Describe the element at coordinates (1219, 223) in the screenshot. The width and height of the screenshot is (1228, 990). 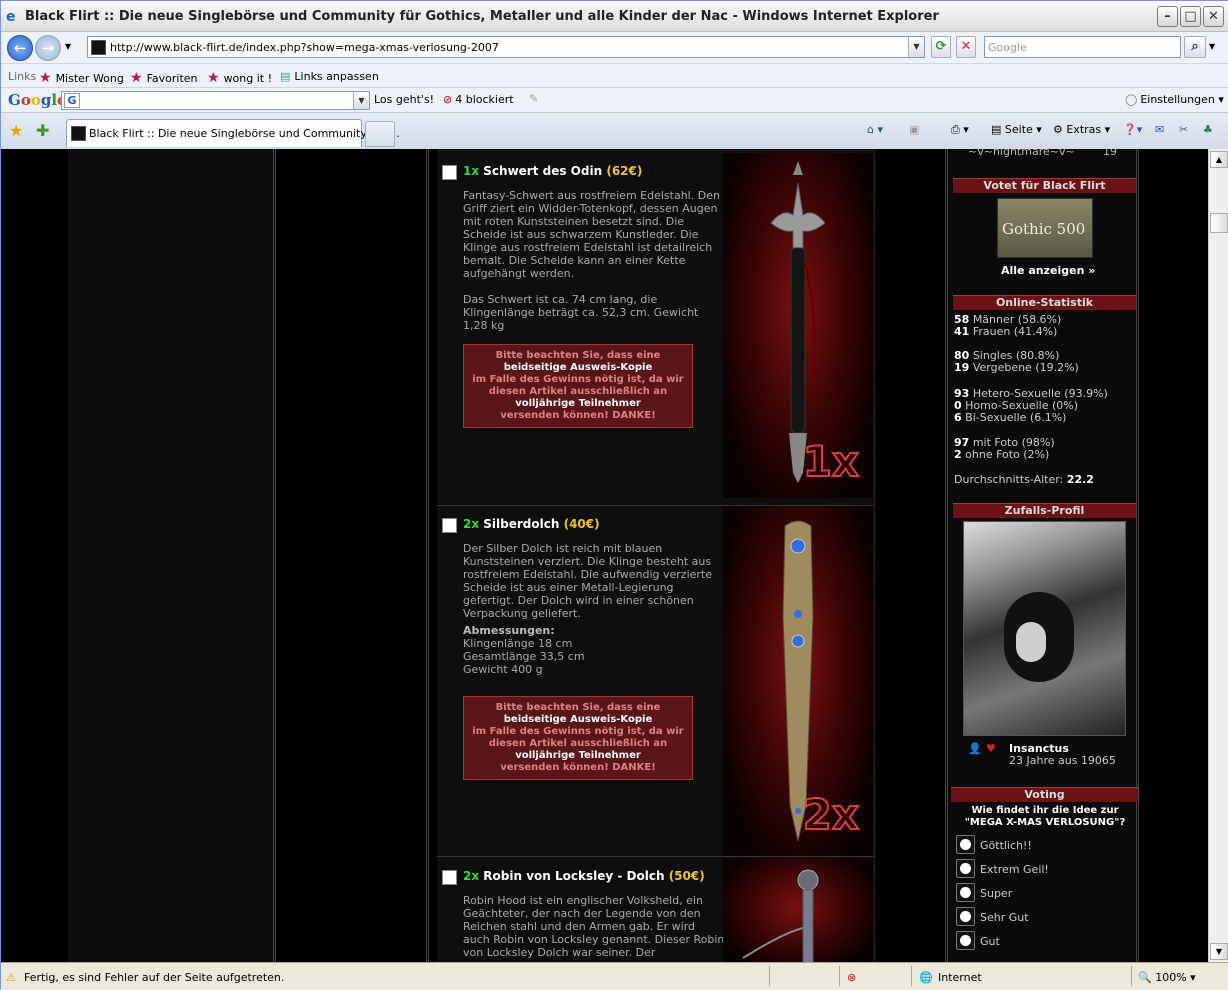
I see `scroll-thumb` at that location.